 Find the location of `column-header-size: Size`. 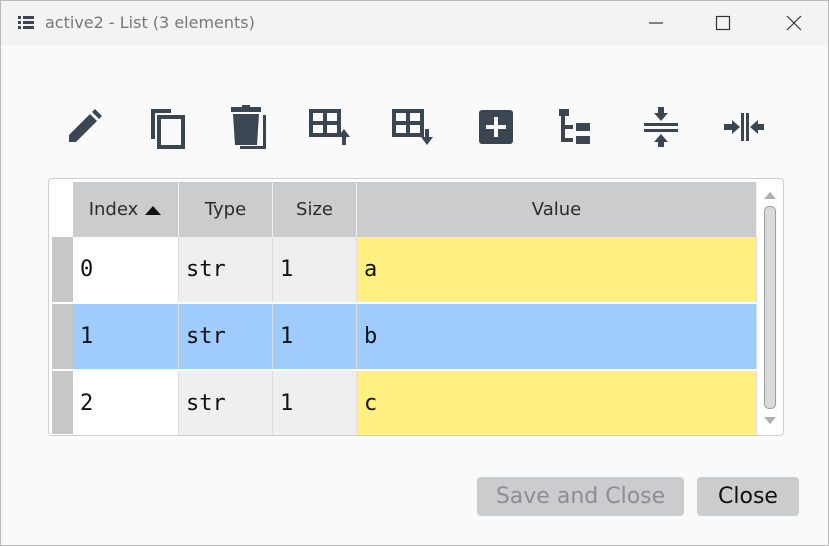

column-header-size: Size is located at coordinates (315, 209).